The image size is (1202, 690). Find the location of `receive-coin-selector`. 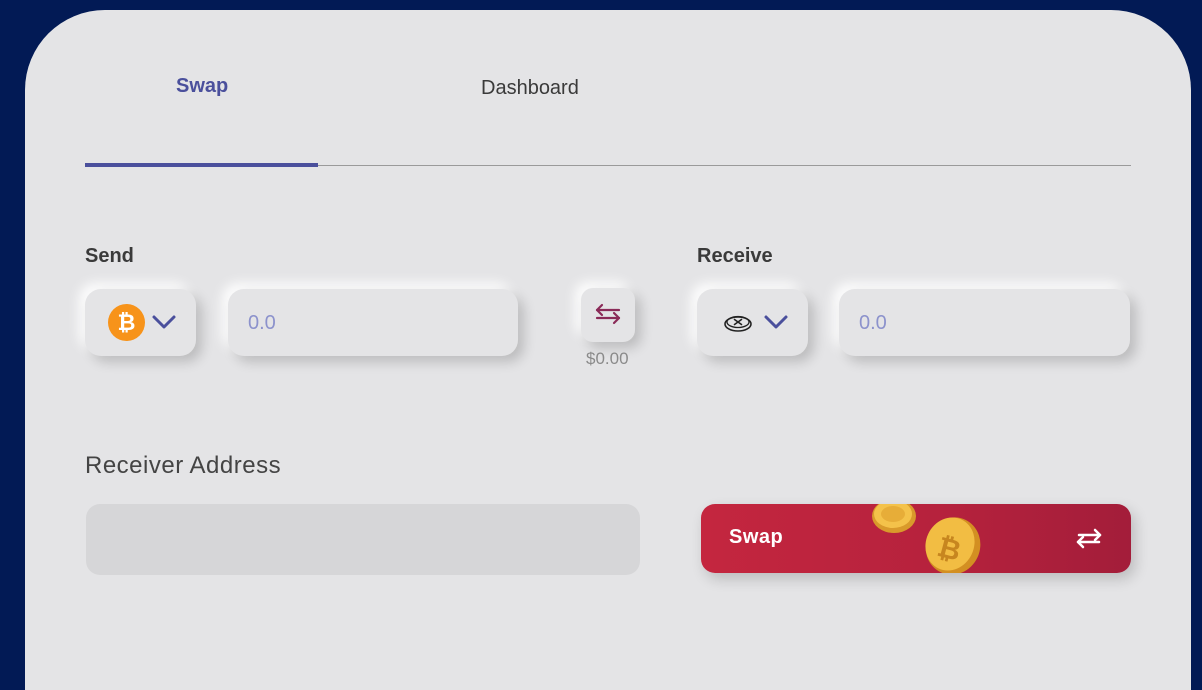

receive-coin-selector is located at coordinates (752, 322).